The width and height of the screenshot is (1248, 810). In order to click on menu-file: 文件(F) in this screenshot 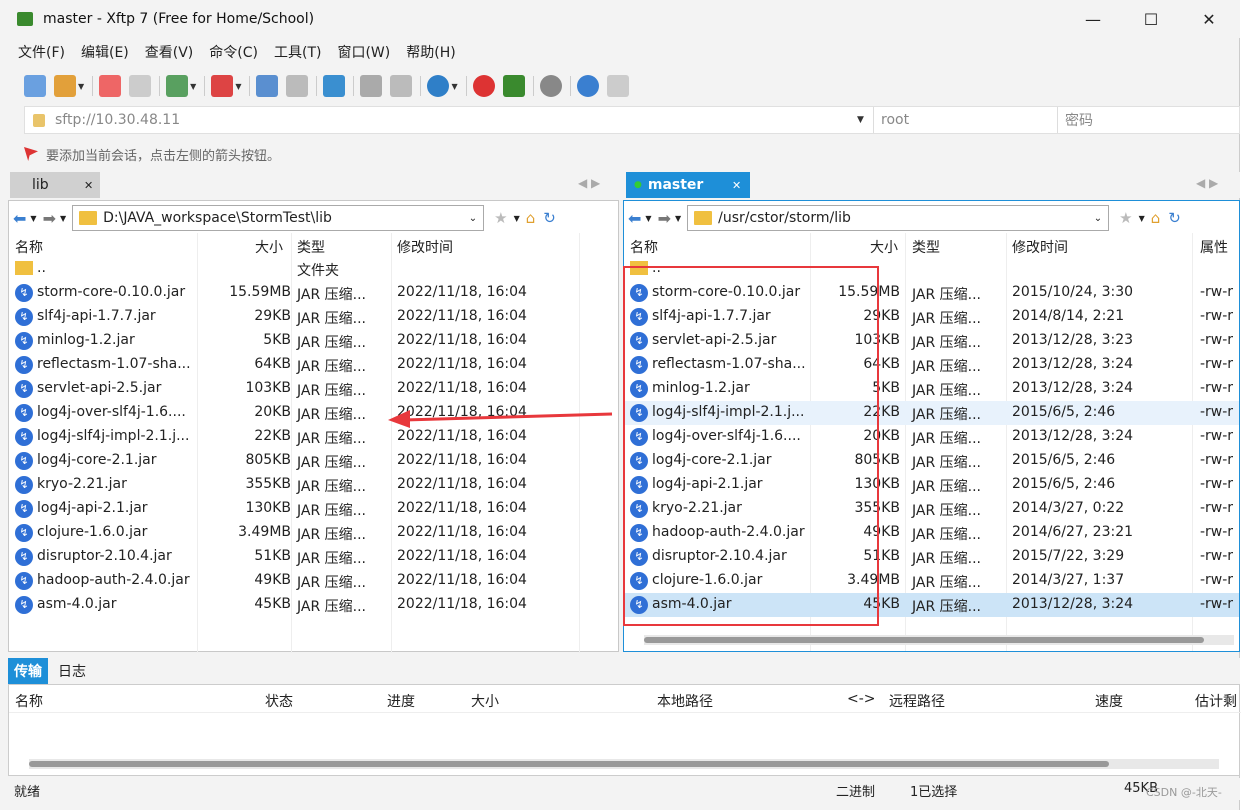, I will do `click(41, 53)`.